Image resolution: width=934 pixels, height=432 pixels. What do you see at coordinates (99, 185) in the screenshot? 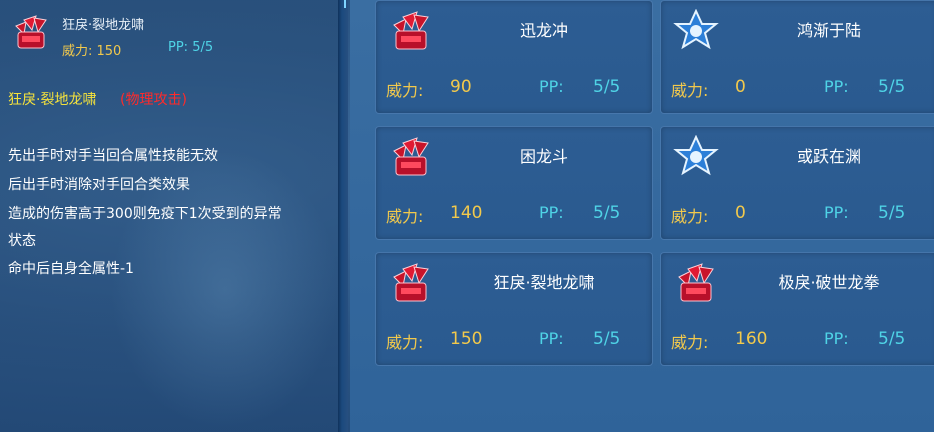
I see `description-line: 后出手时消除对手回合类效果` at bounding box center [99, 185].